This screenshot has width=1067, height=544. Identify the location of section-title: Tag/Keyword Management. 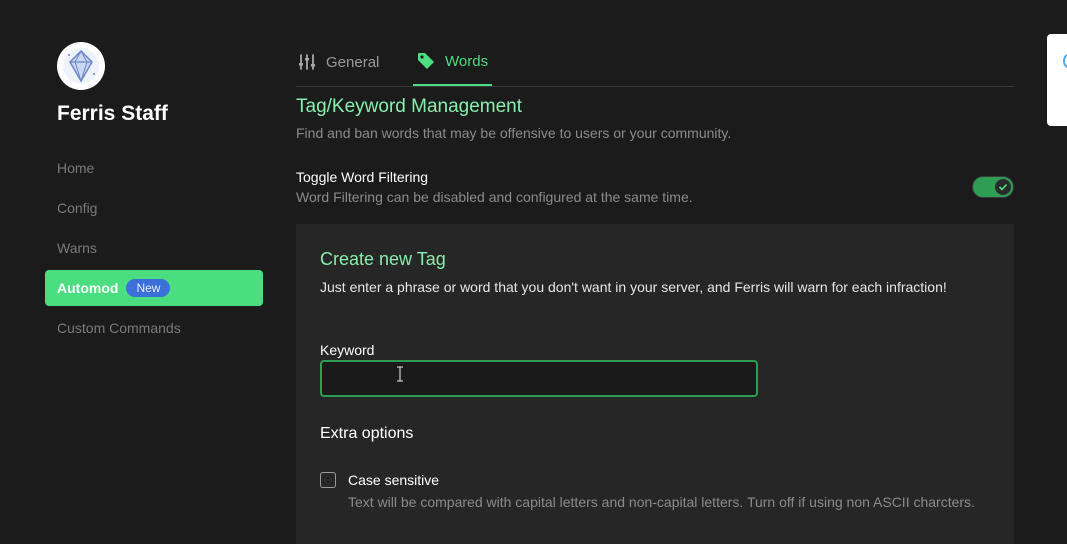
(409, 106).